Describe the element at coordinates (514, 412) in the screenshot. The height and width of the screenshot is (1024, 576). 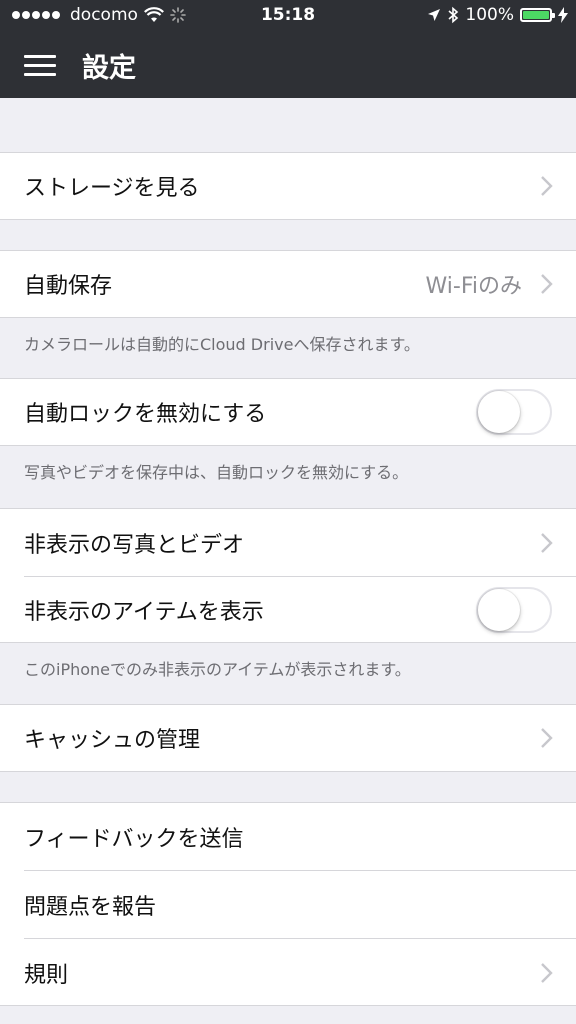
I see `auto-lock-toggle` at that location.